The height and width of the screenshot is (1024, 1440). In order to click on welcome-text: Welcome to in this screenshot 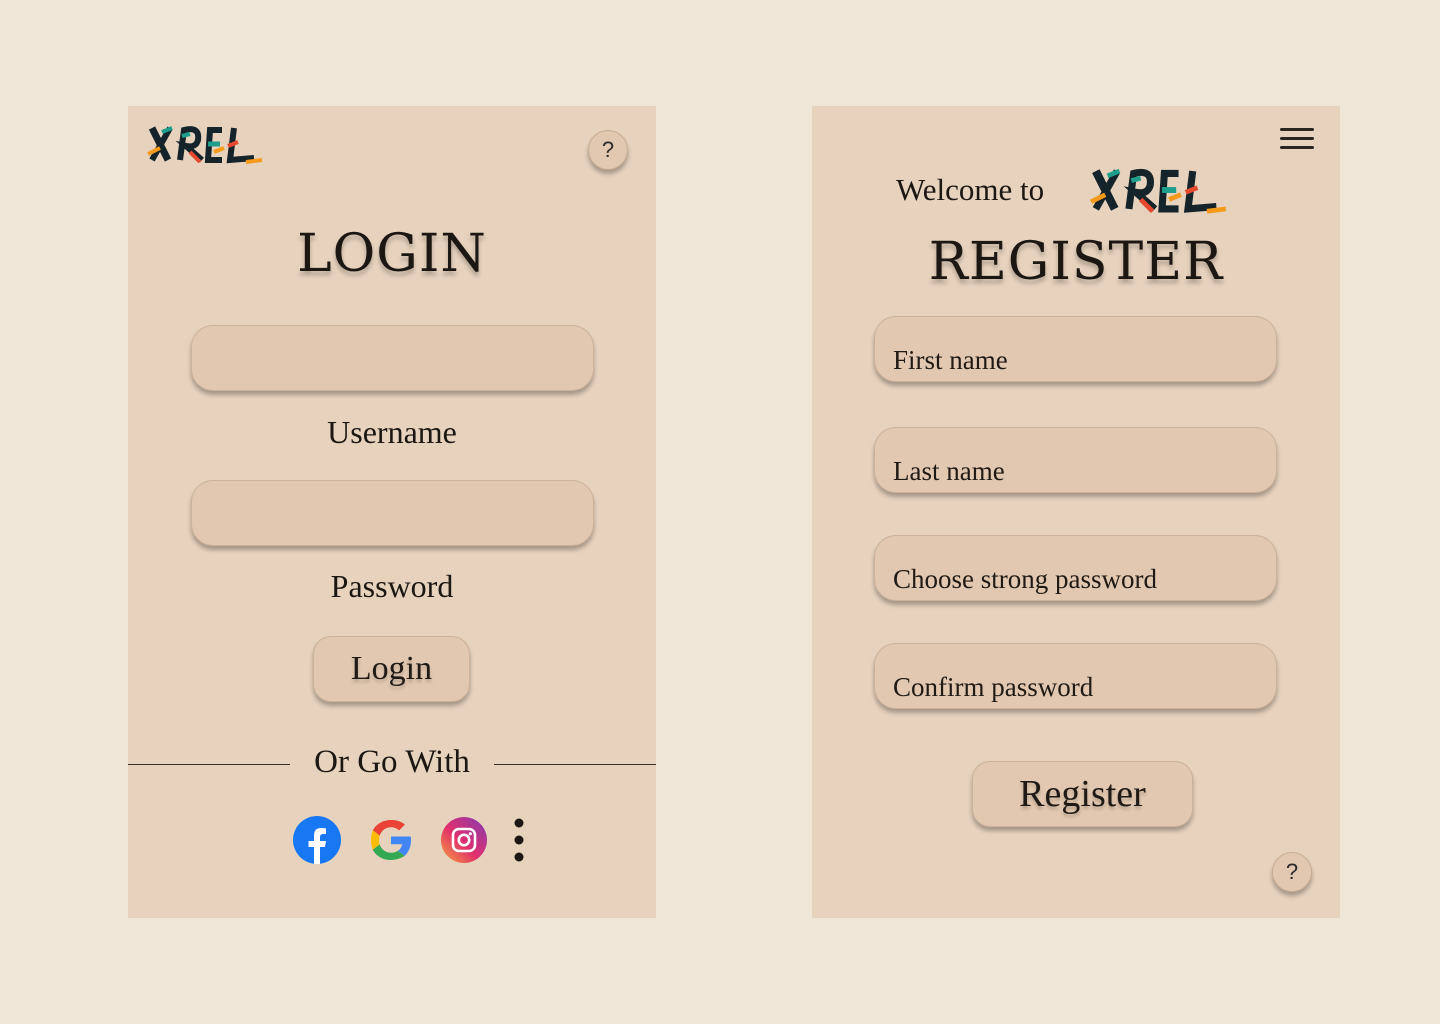, I will do `click(970, 189)`.